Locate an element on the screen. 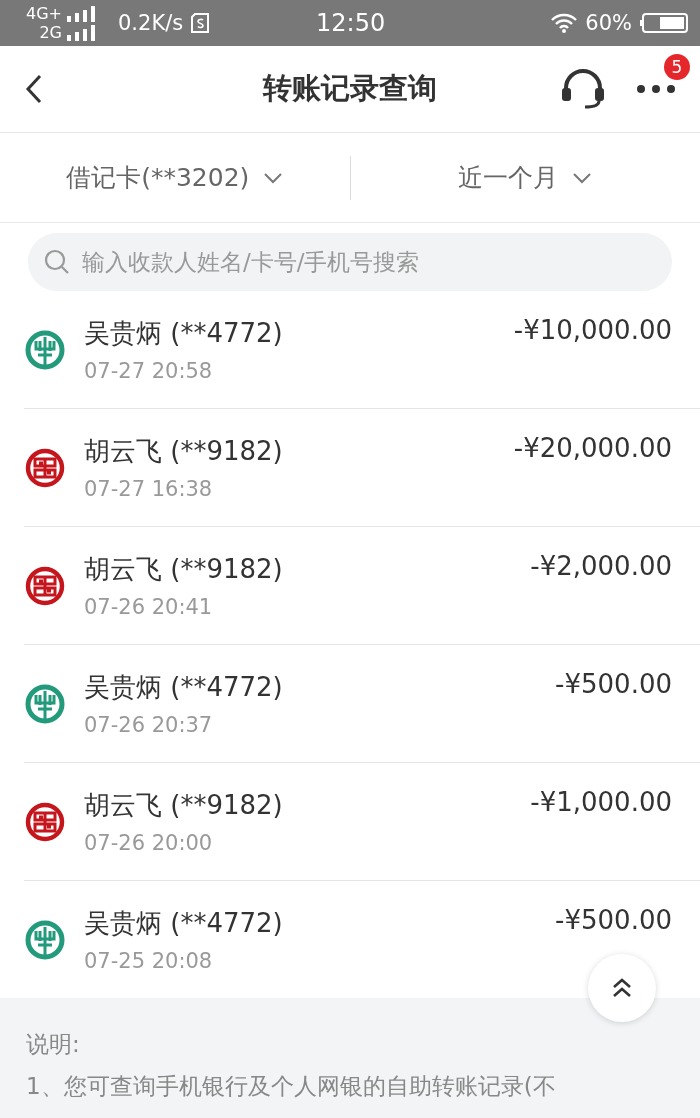 This screenshot has height=1118, width=700. network-label: 4G+ is located at coordinates (44, 13).